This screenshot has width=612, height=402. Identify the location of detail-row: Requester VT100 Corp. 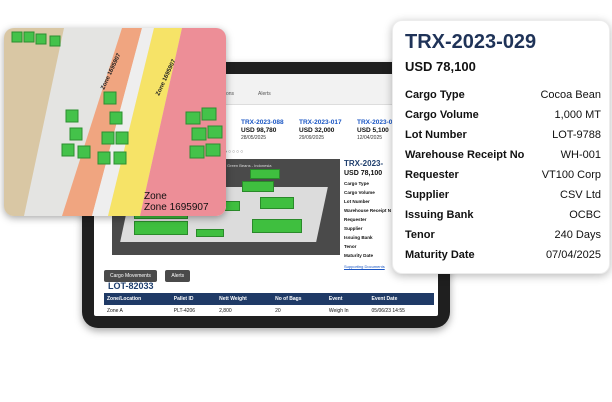
(503, 177).